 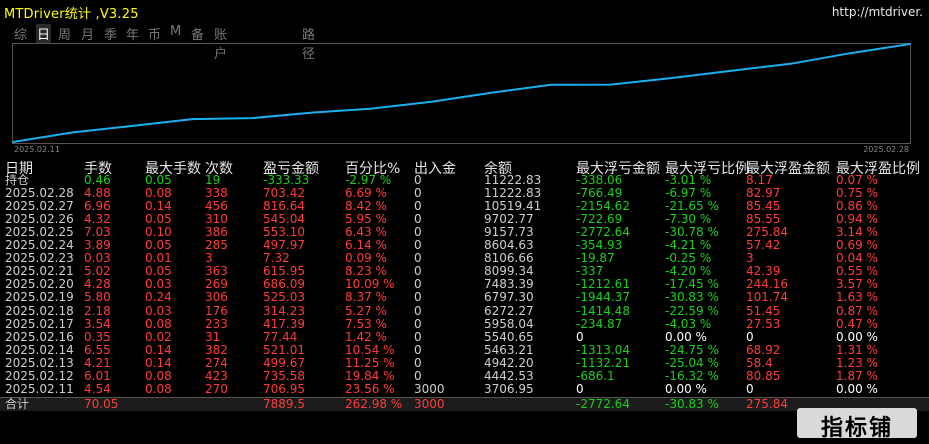 What do you see at coordinates (284, 232) in the screenshot?
I see `cell-pnl: 553.10` at bounding box center [284, 232].